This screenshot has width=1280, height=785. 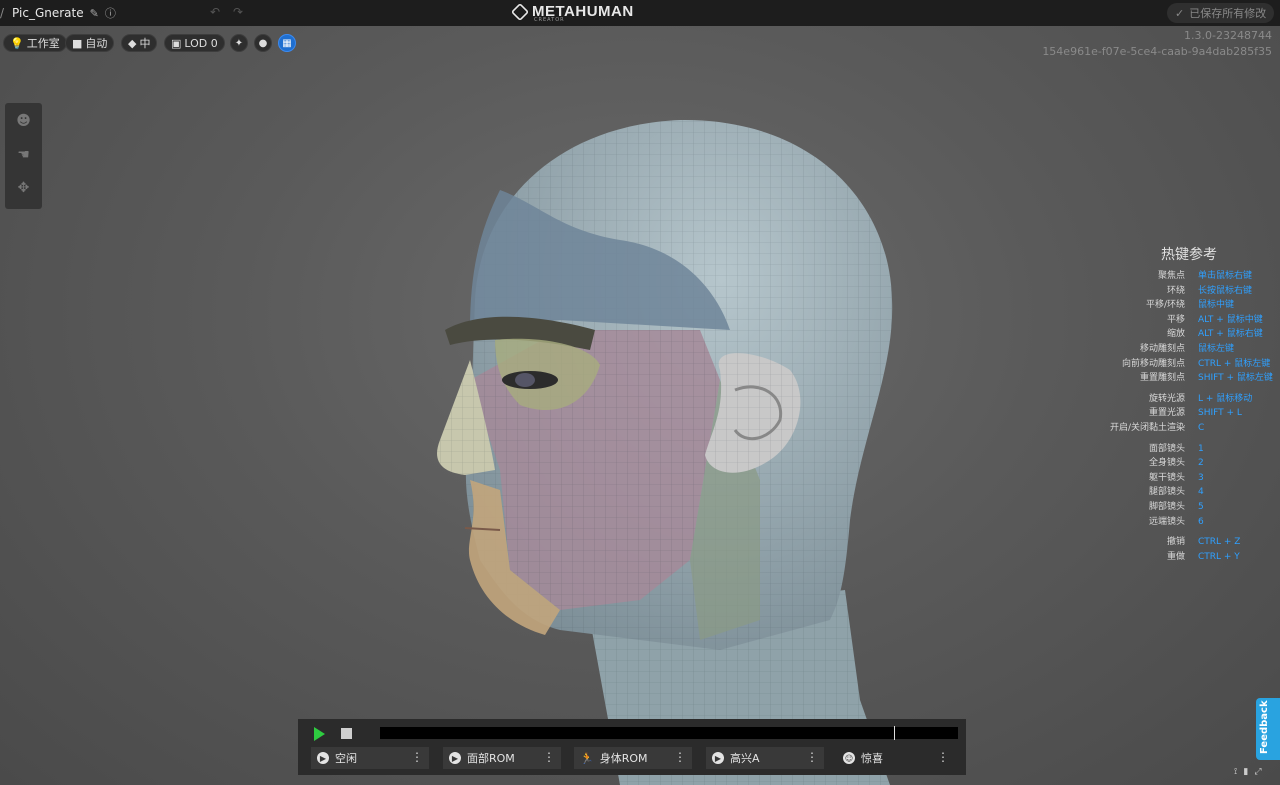 I want to click on hotkey-key: SHIFT + L, so click(x=1220, y=413).